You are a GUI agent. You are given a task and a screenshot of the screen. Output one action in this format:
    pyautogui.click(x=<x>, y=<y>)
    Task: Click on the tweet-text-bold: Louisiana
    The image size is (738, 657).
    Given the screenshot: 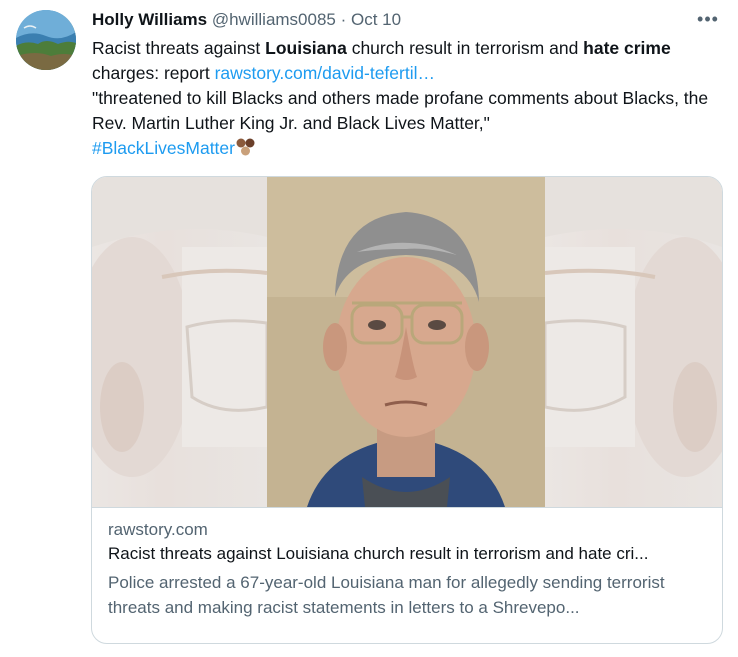 What is the action you would take?
    pyautogui.click(x=306, y=48)
    